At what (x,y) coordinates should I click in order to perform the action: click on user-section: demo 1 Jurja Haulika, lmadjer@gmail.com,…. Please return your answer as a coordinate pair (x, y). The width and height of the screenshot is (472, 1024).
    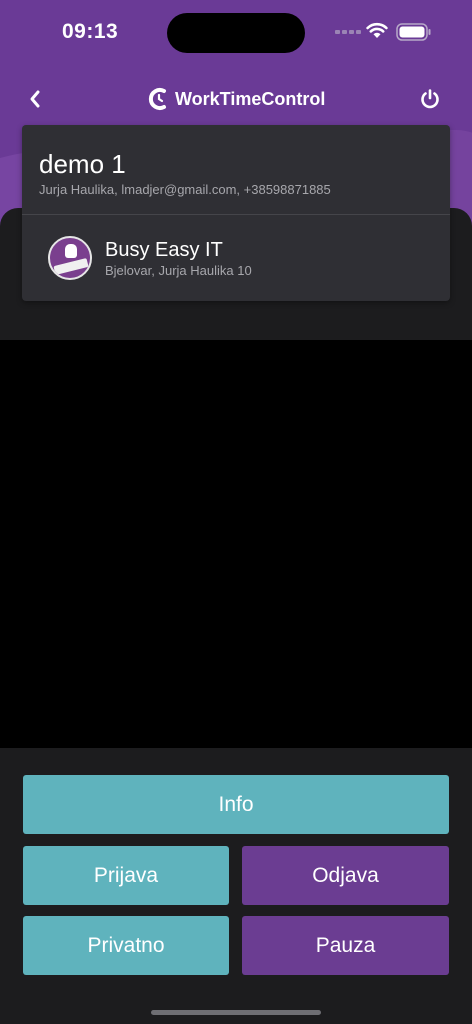
    Looking at the image, I should click on (236, 170).